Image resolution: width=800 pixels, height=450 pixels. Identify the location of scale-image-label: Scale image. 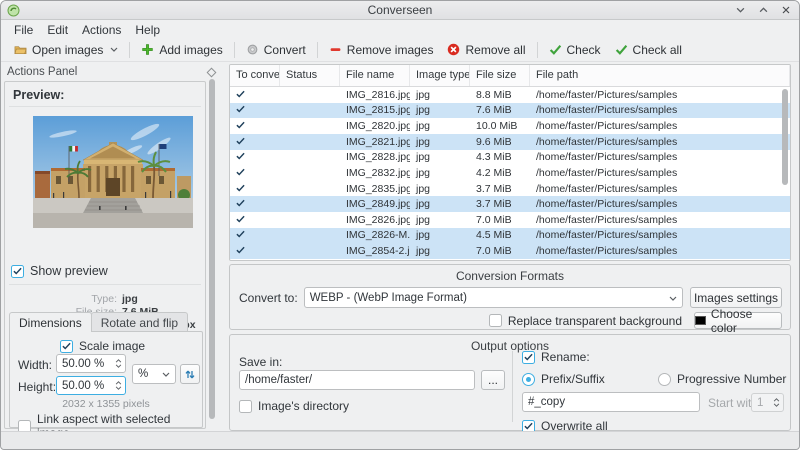
(112, 346).